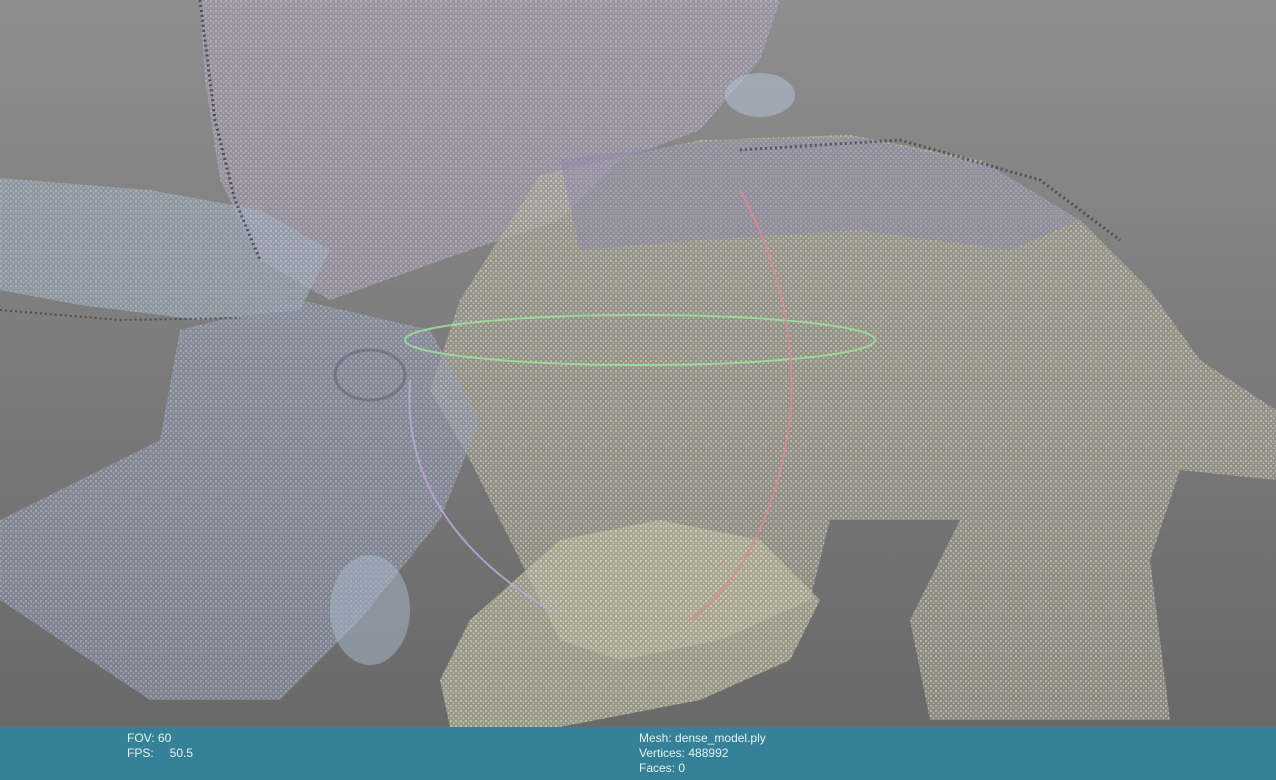  Describe the element at coordinates (655, 738) in the screenshot. I see `mesh-label: Mesh:` at that location.